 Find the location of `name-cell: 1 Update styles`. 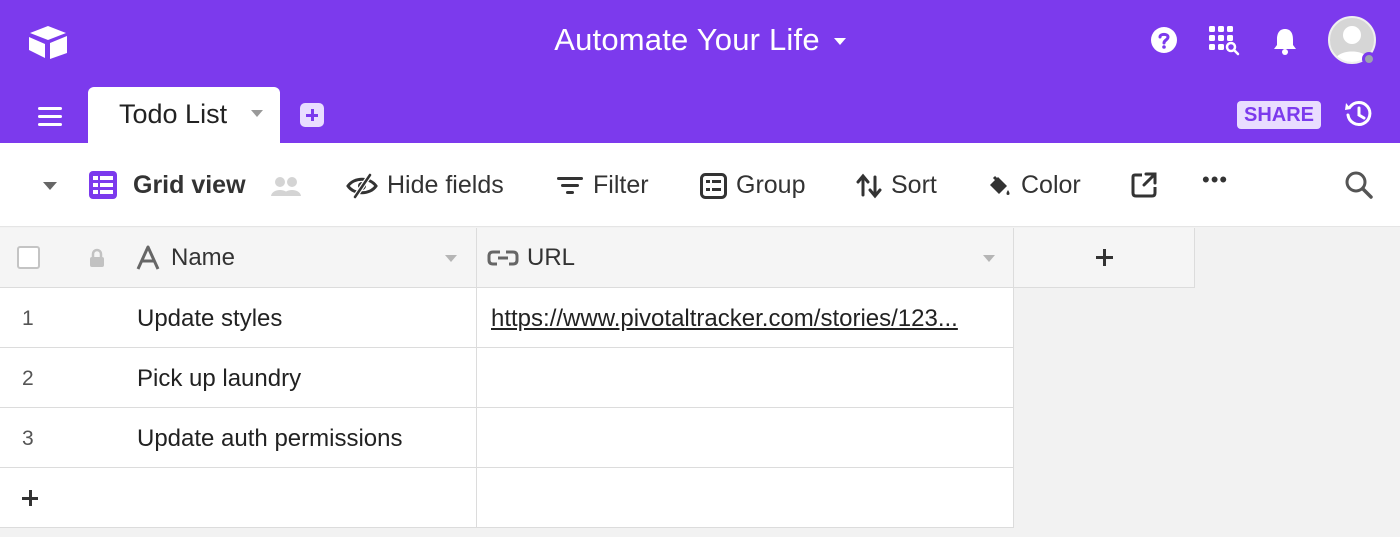

name-cell: 1 Update styles is located at coordinates (238, 318).